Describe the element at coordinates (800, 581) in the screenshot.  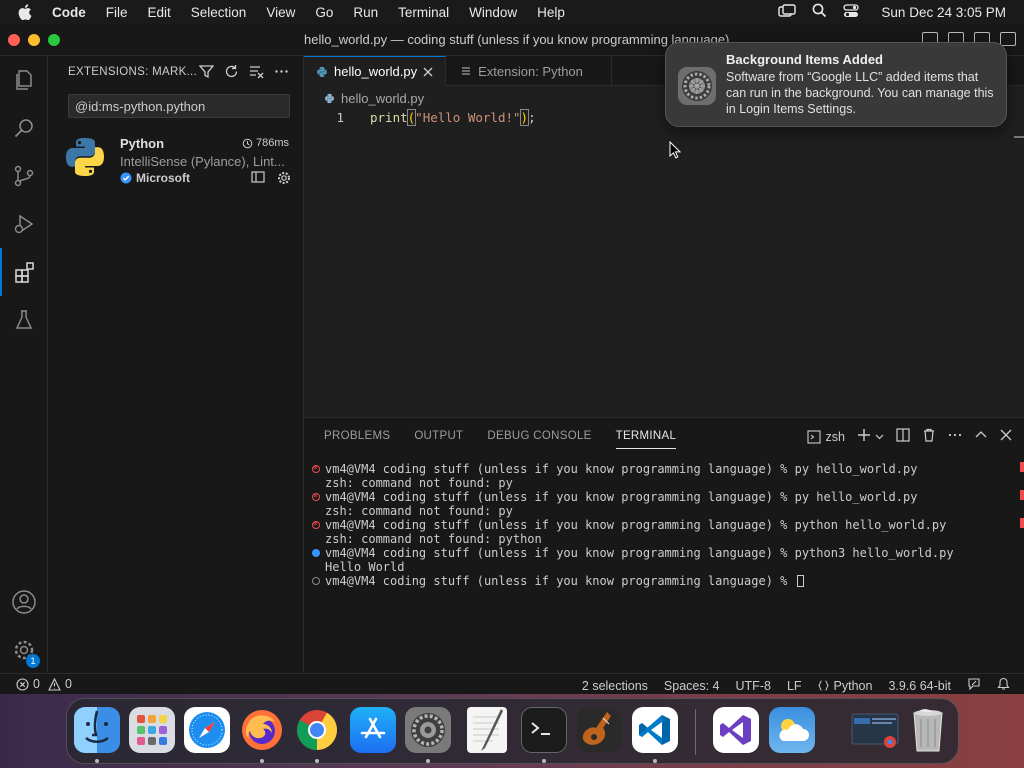
I see `terminal-cursor` at that location.